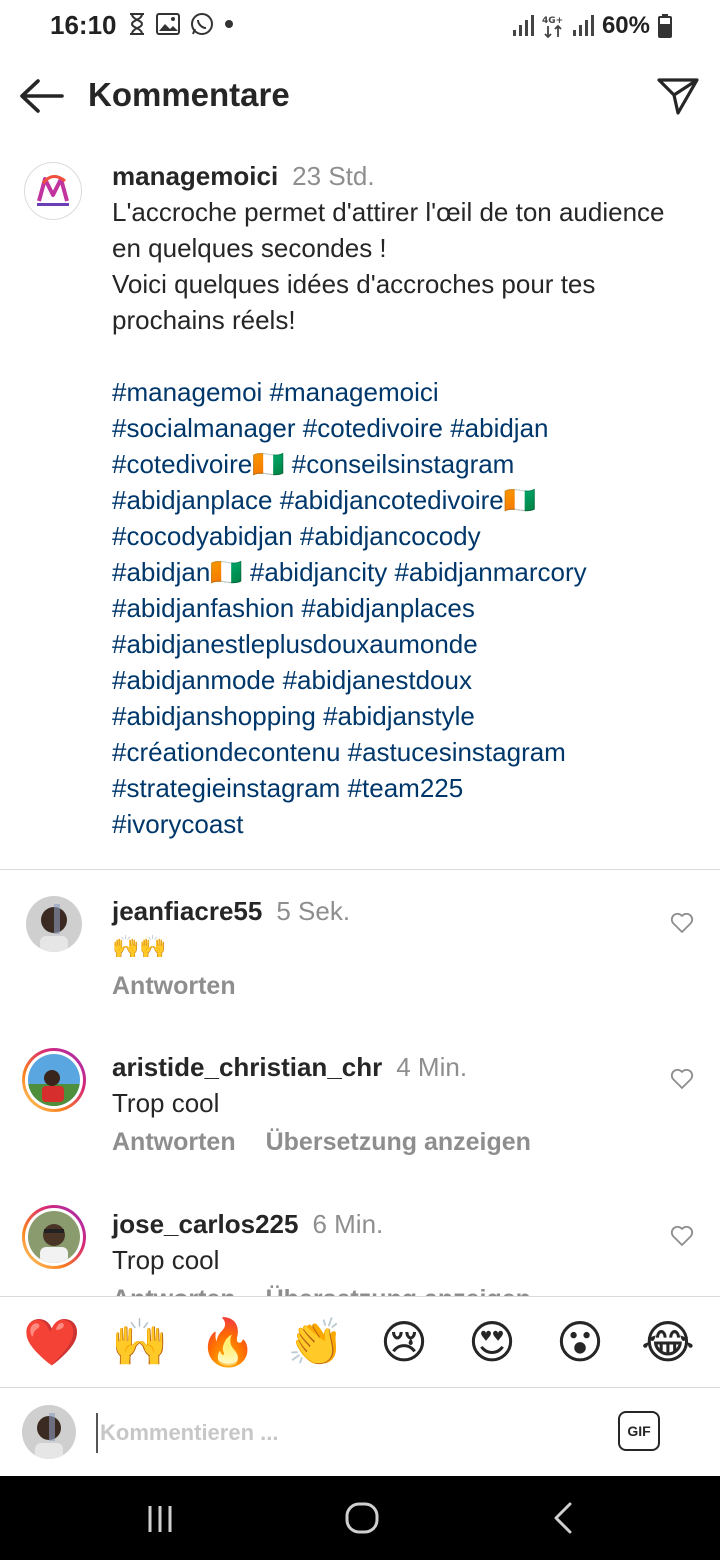 This screenshot has width=720, height=1560. I want to click on status-system-icons: 4G+ 60%, so click(592, 26).